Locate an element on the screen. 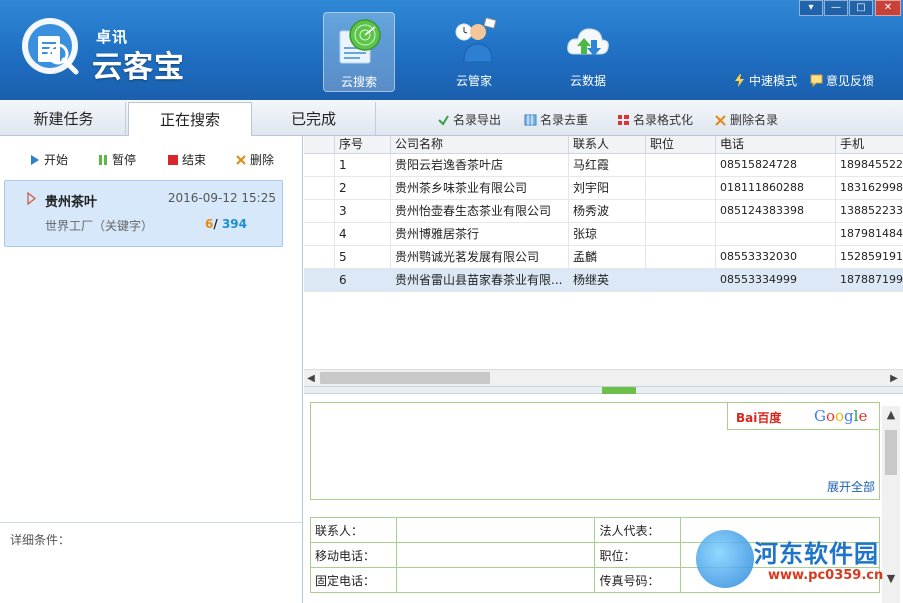  tab-completed: 已完成 is located at coordinates (314, 119).